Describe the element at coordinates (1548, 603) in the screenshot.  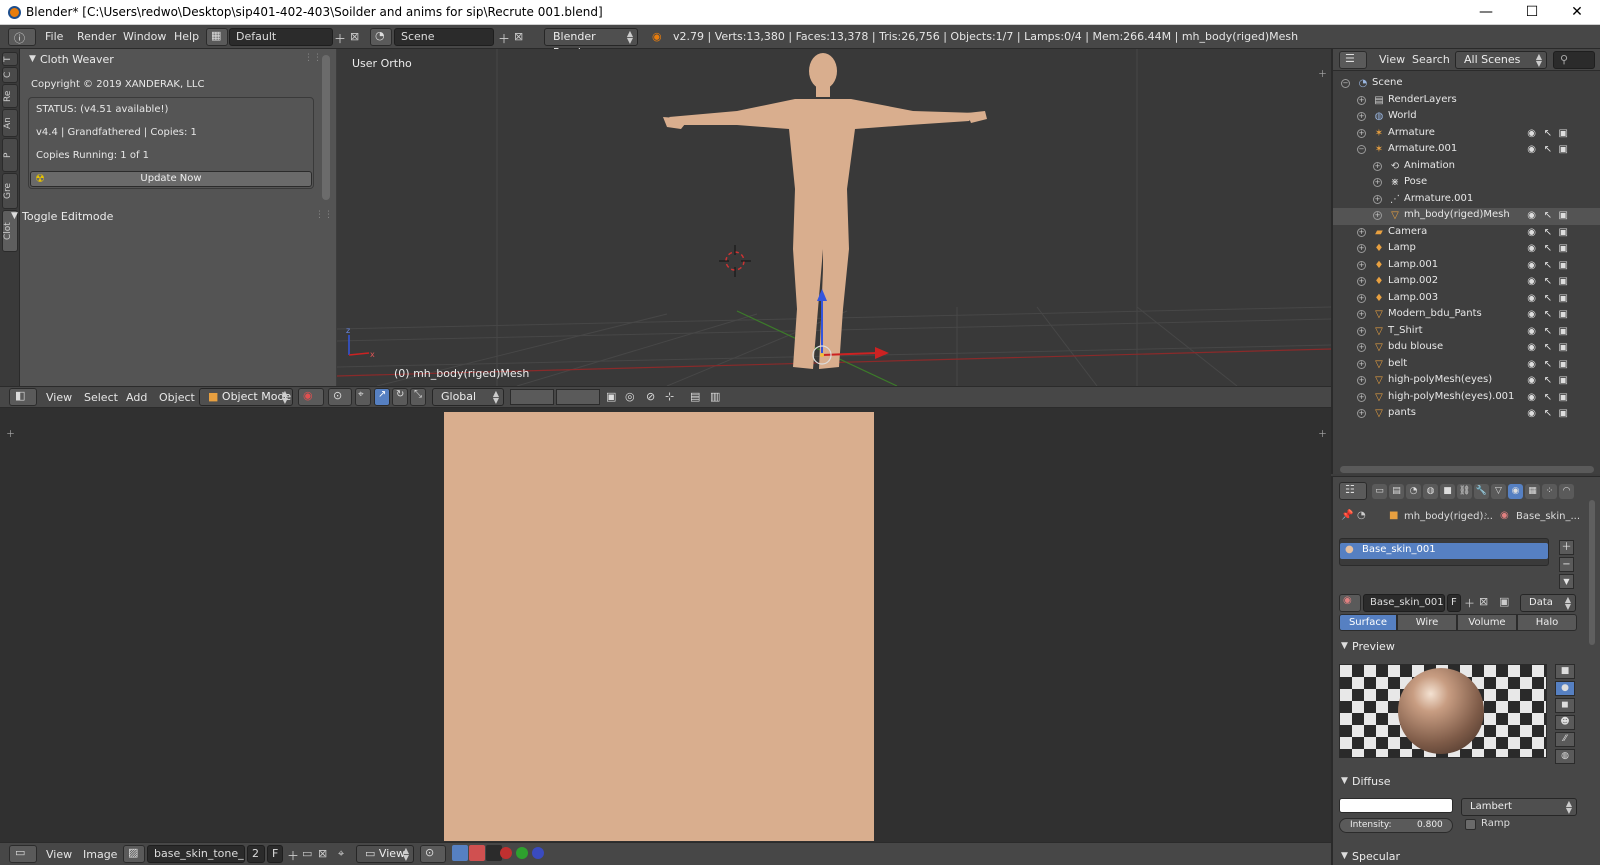
I see `link-dropdown: Data ▲ ▼` at that location.